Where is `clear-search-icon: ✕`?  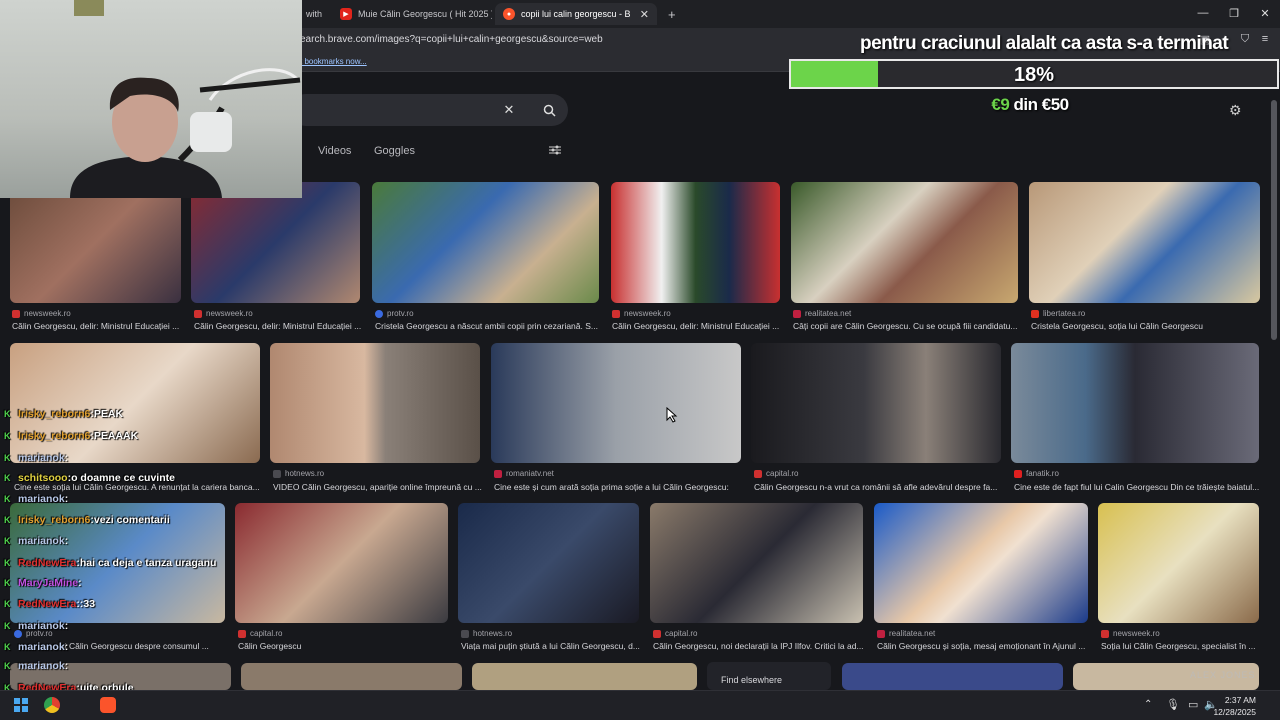 clear-search-icon: ✕ is located at coordinates (509, 110).